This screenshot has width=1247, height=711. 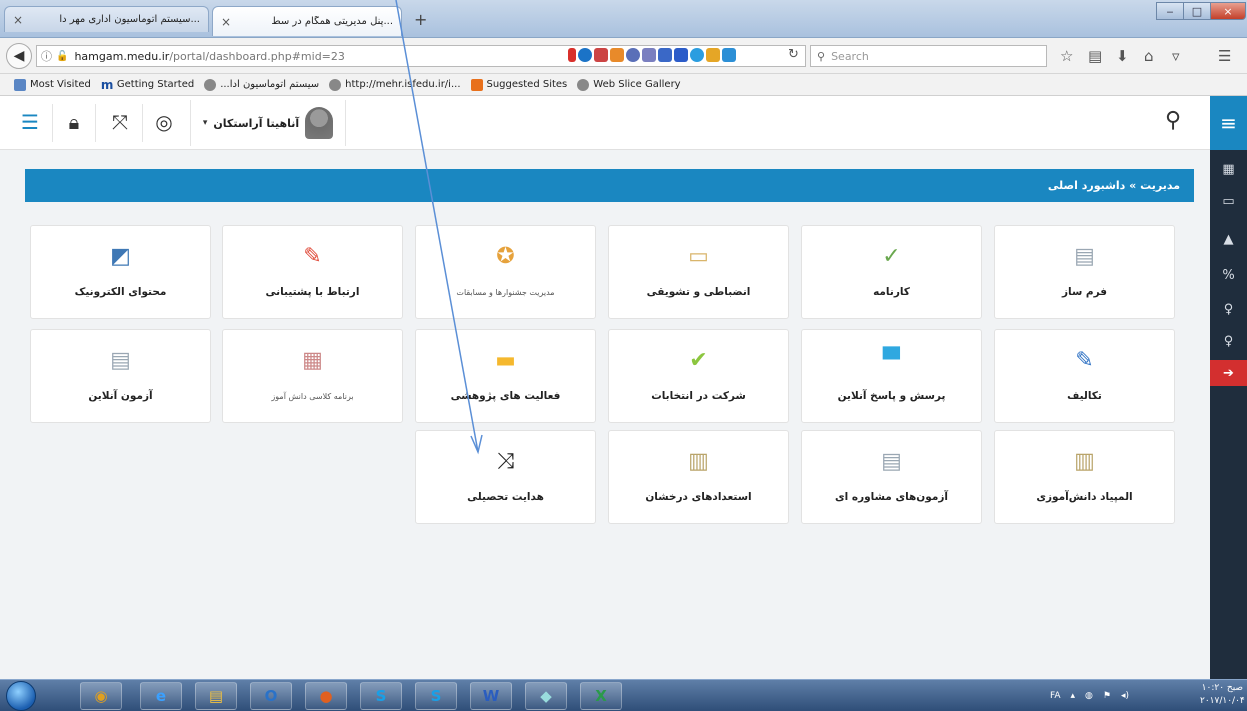 I want to click on skype-taskbar-icon: S, so click(x=381, y=696).